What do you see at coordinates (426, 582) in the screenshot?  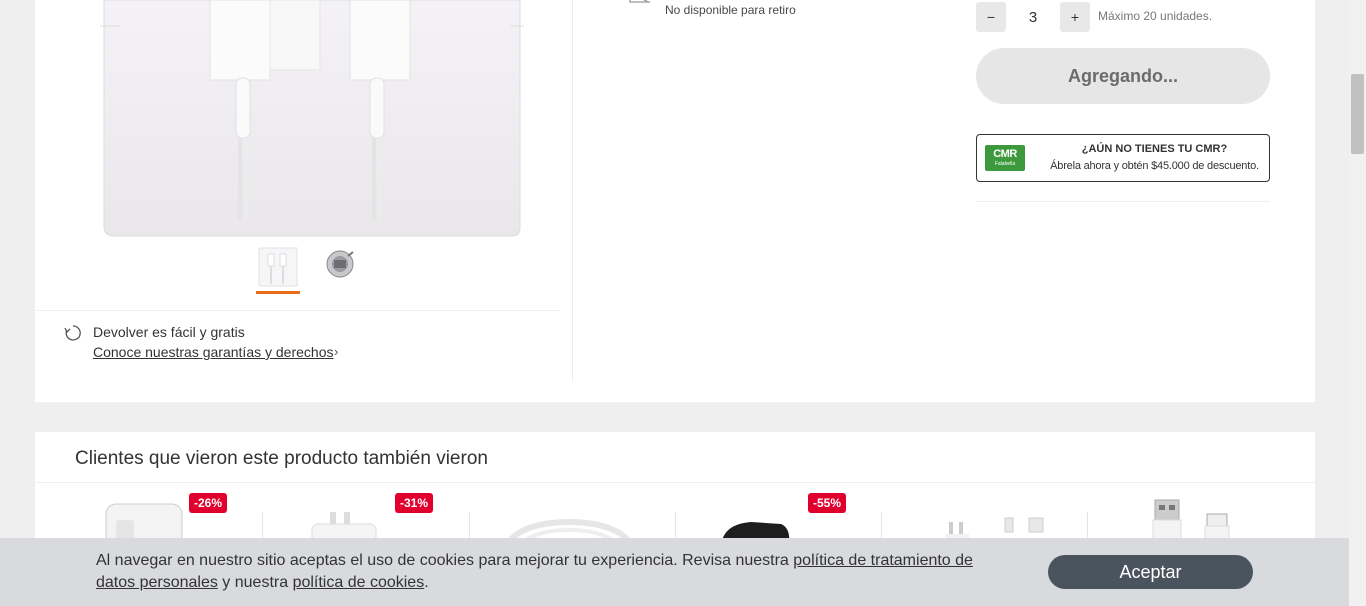 I see `cookie-text-end: .` at bounding box center [426, 582].